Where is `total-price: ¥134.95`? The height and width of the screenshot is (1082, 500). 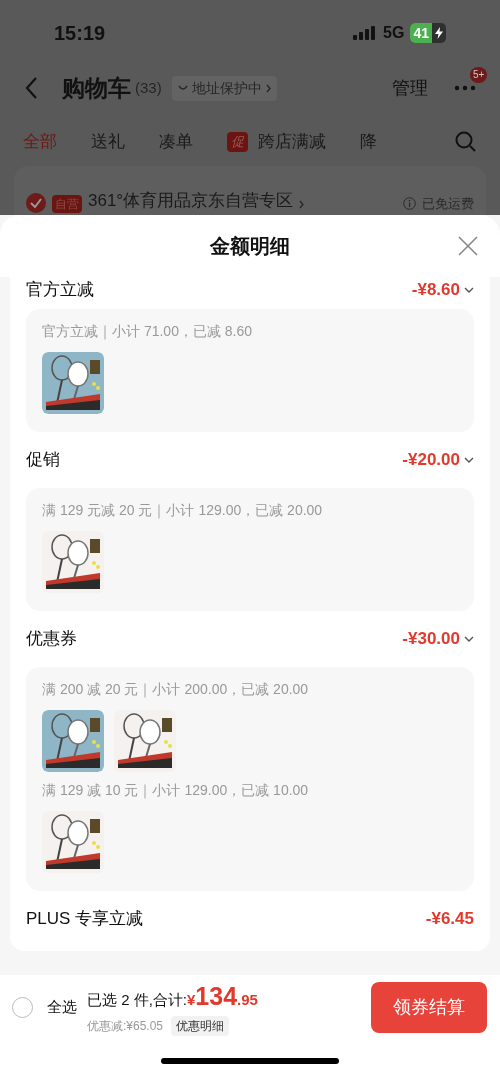 total-price: ¥134.95 is located at coordinates (222, 997).